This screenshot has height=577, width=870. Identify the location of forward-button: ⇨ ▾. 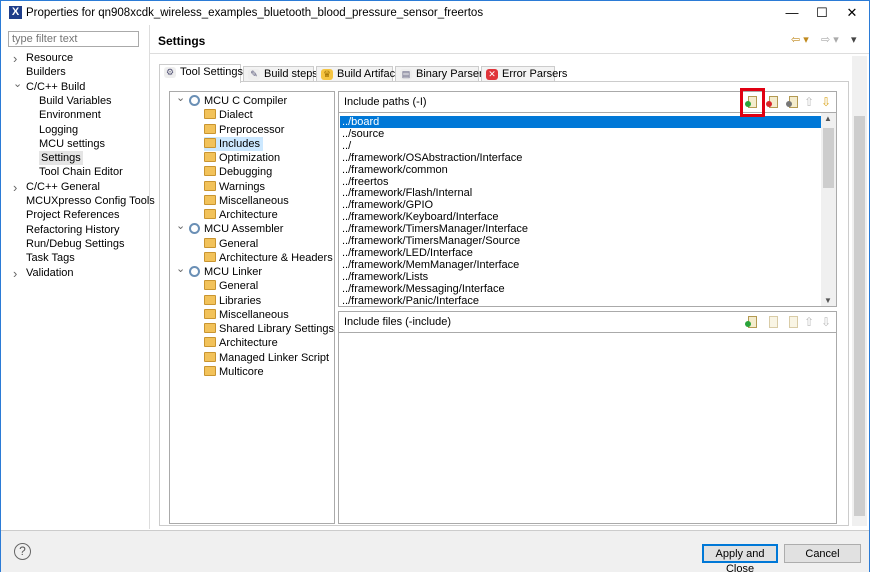
(830, 39).